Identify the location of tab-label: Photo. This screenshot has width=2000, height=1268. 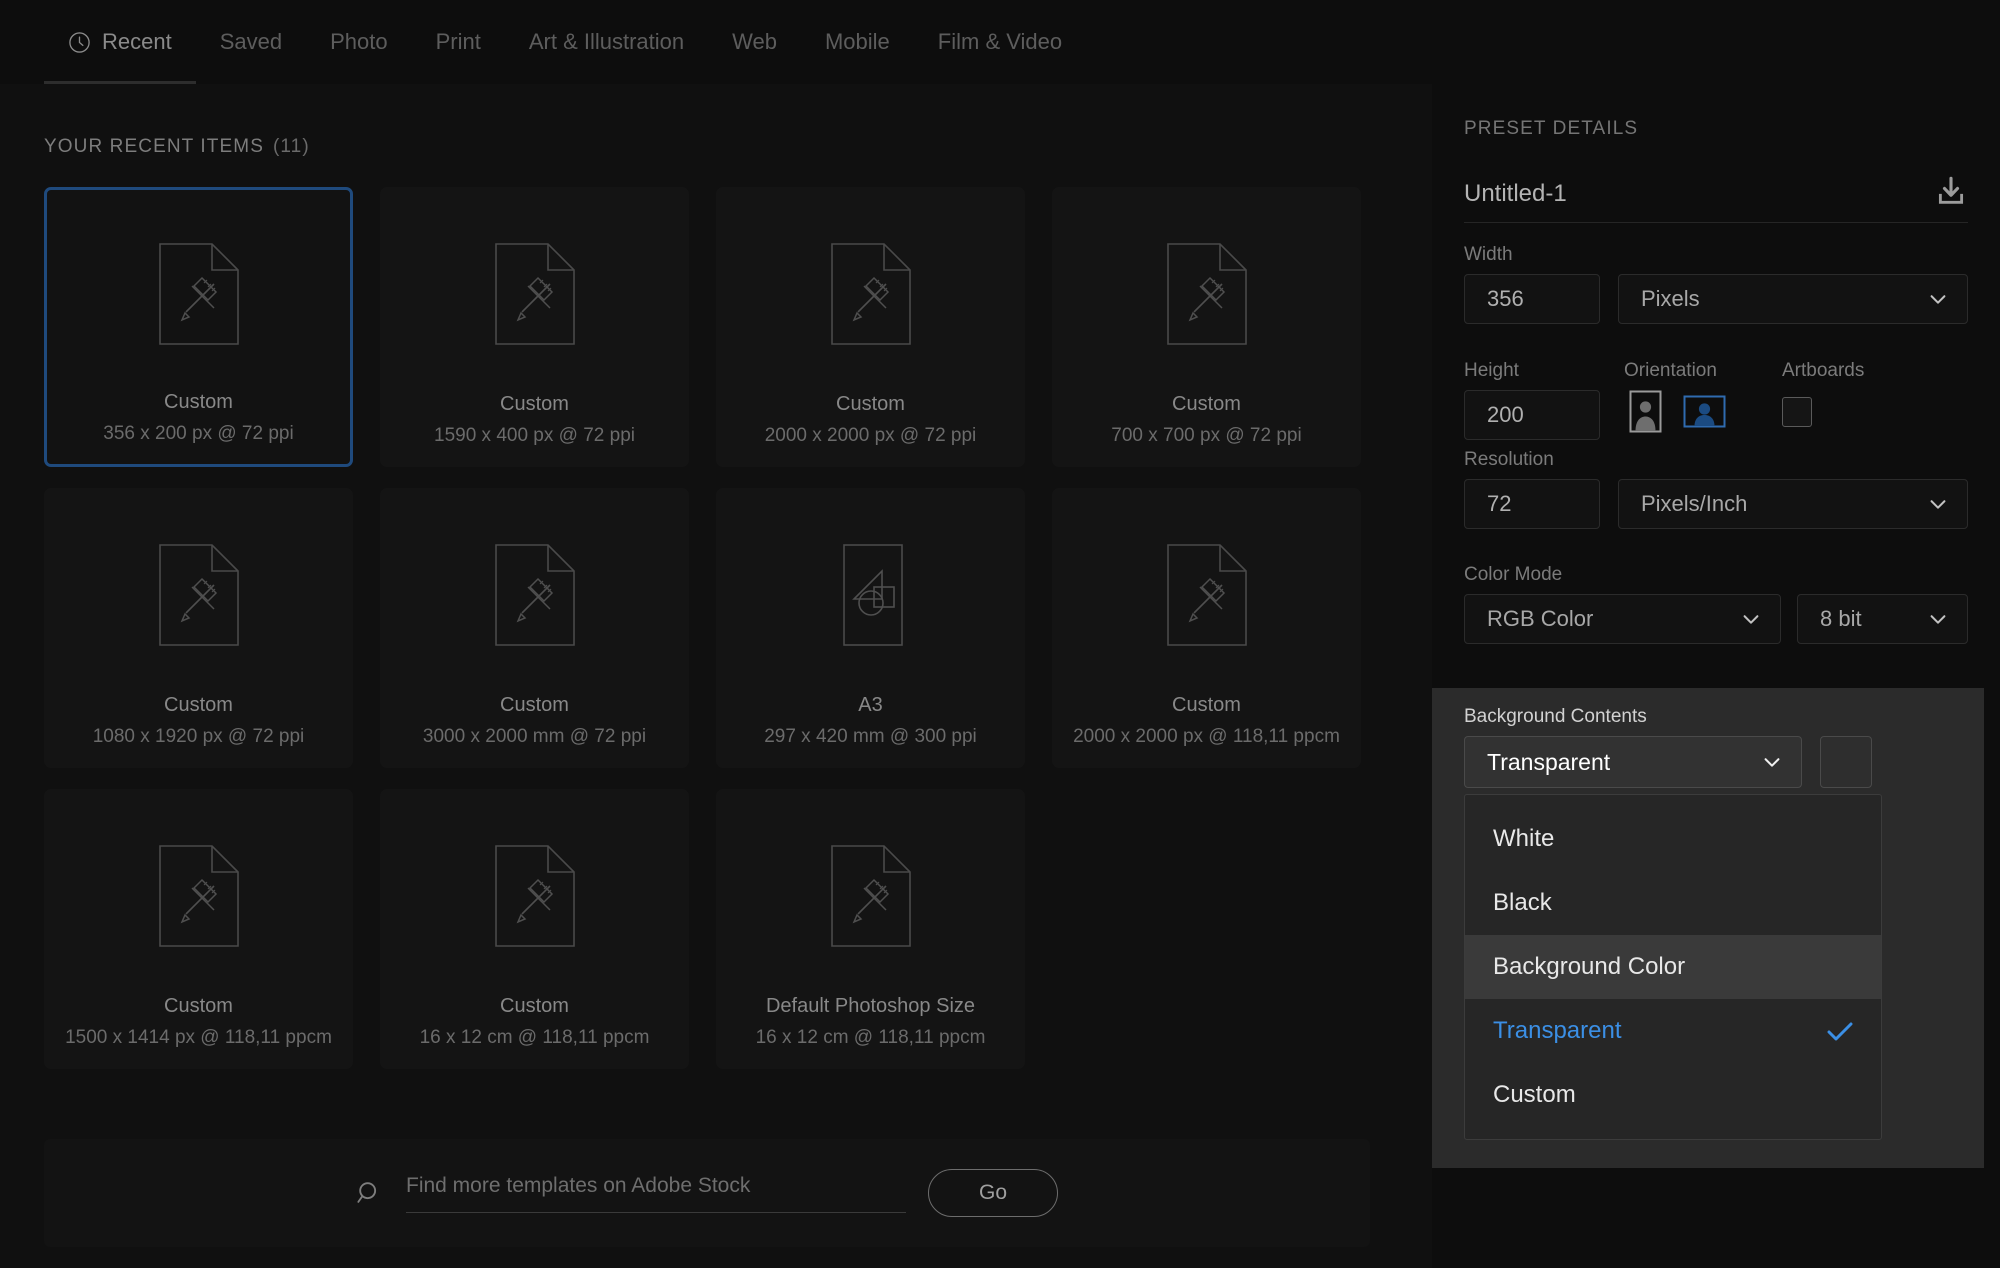
(359, 41).